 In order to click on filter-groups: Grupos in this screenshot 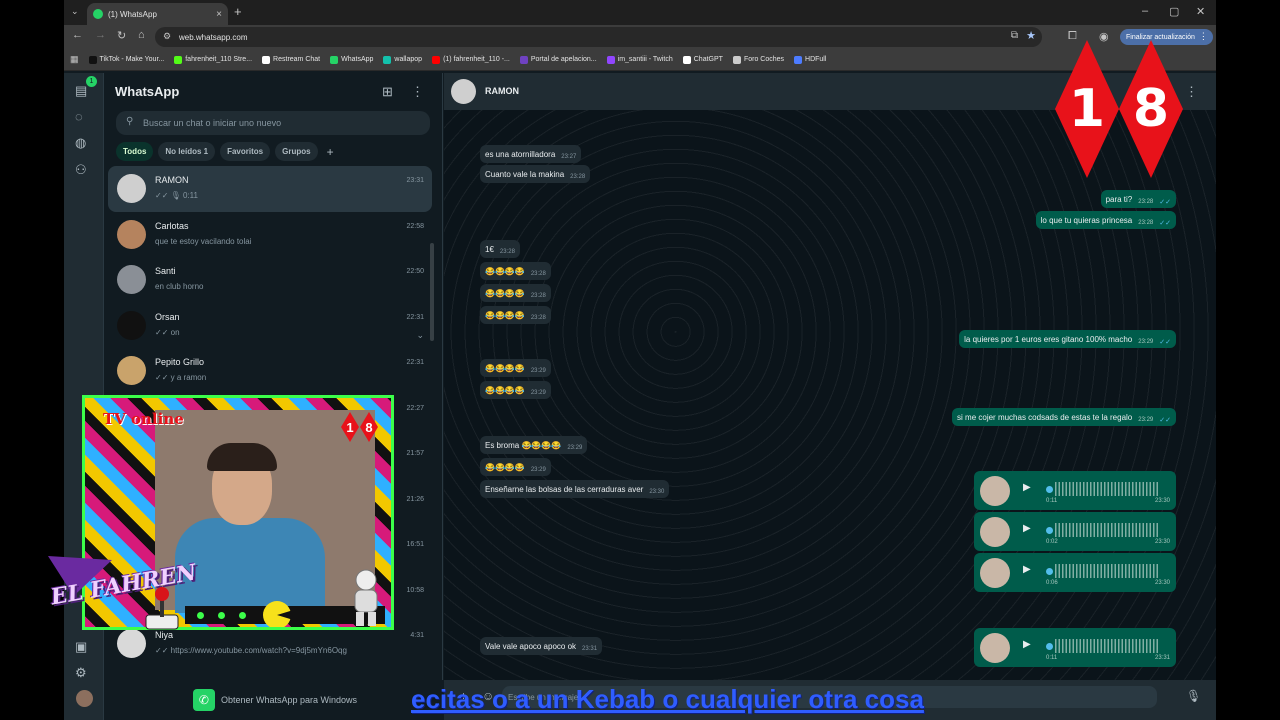, I will do `click(296, 151)`.